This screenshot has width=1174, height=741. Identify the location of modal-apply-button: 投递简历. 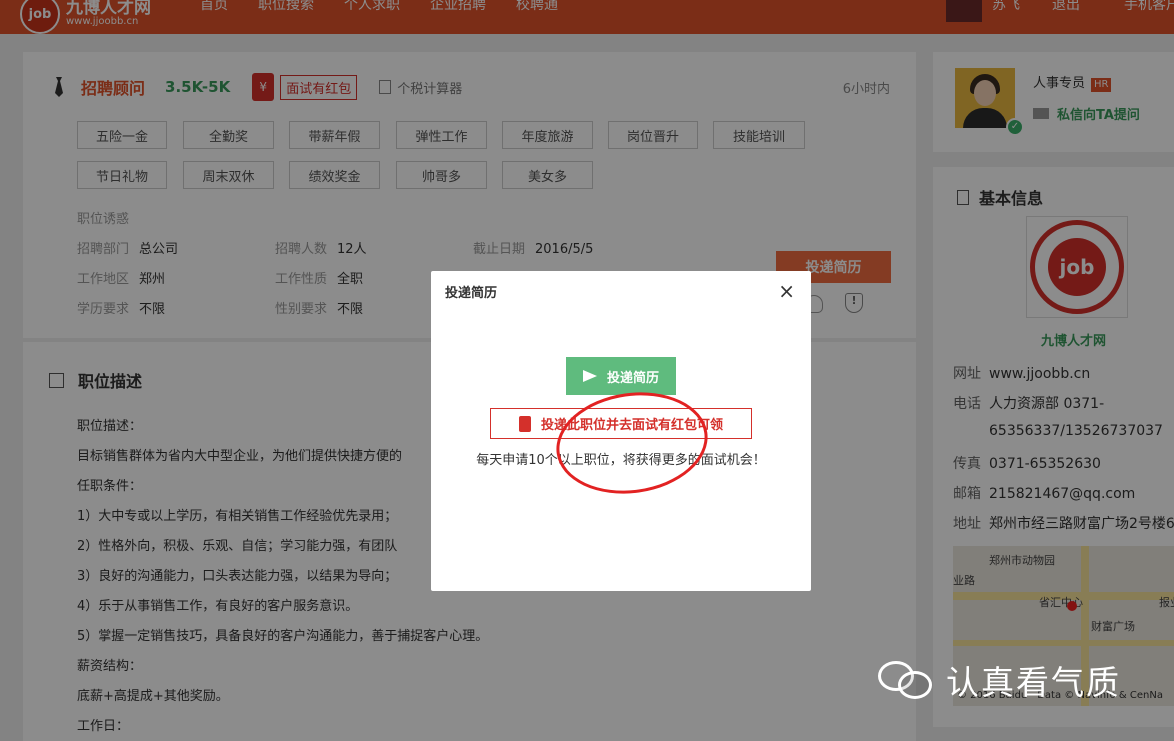
(621, 376).